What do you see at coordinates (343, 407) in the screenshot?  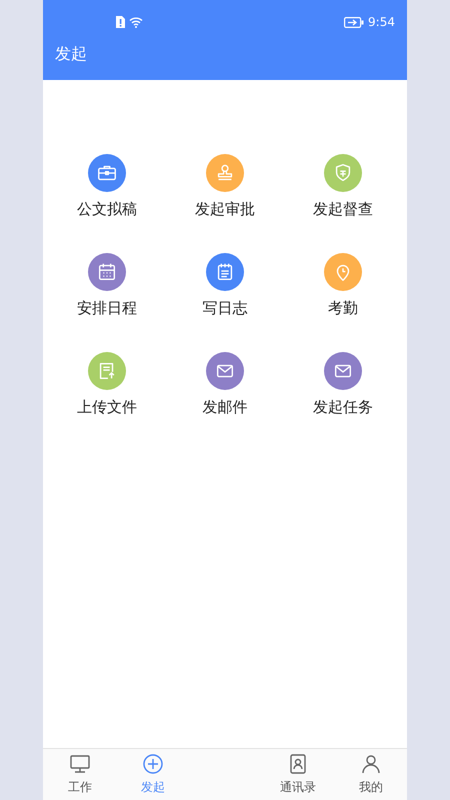 I see `action-label: 发起任务` at bounding box center [343, 407].